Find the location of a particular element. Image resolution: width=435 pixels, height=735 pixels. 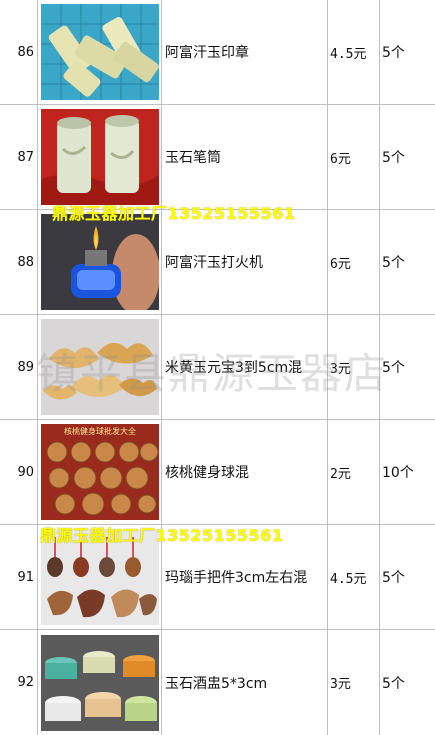

jade-pen-holder-image is located at coordinates (99, 157).